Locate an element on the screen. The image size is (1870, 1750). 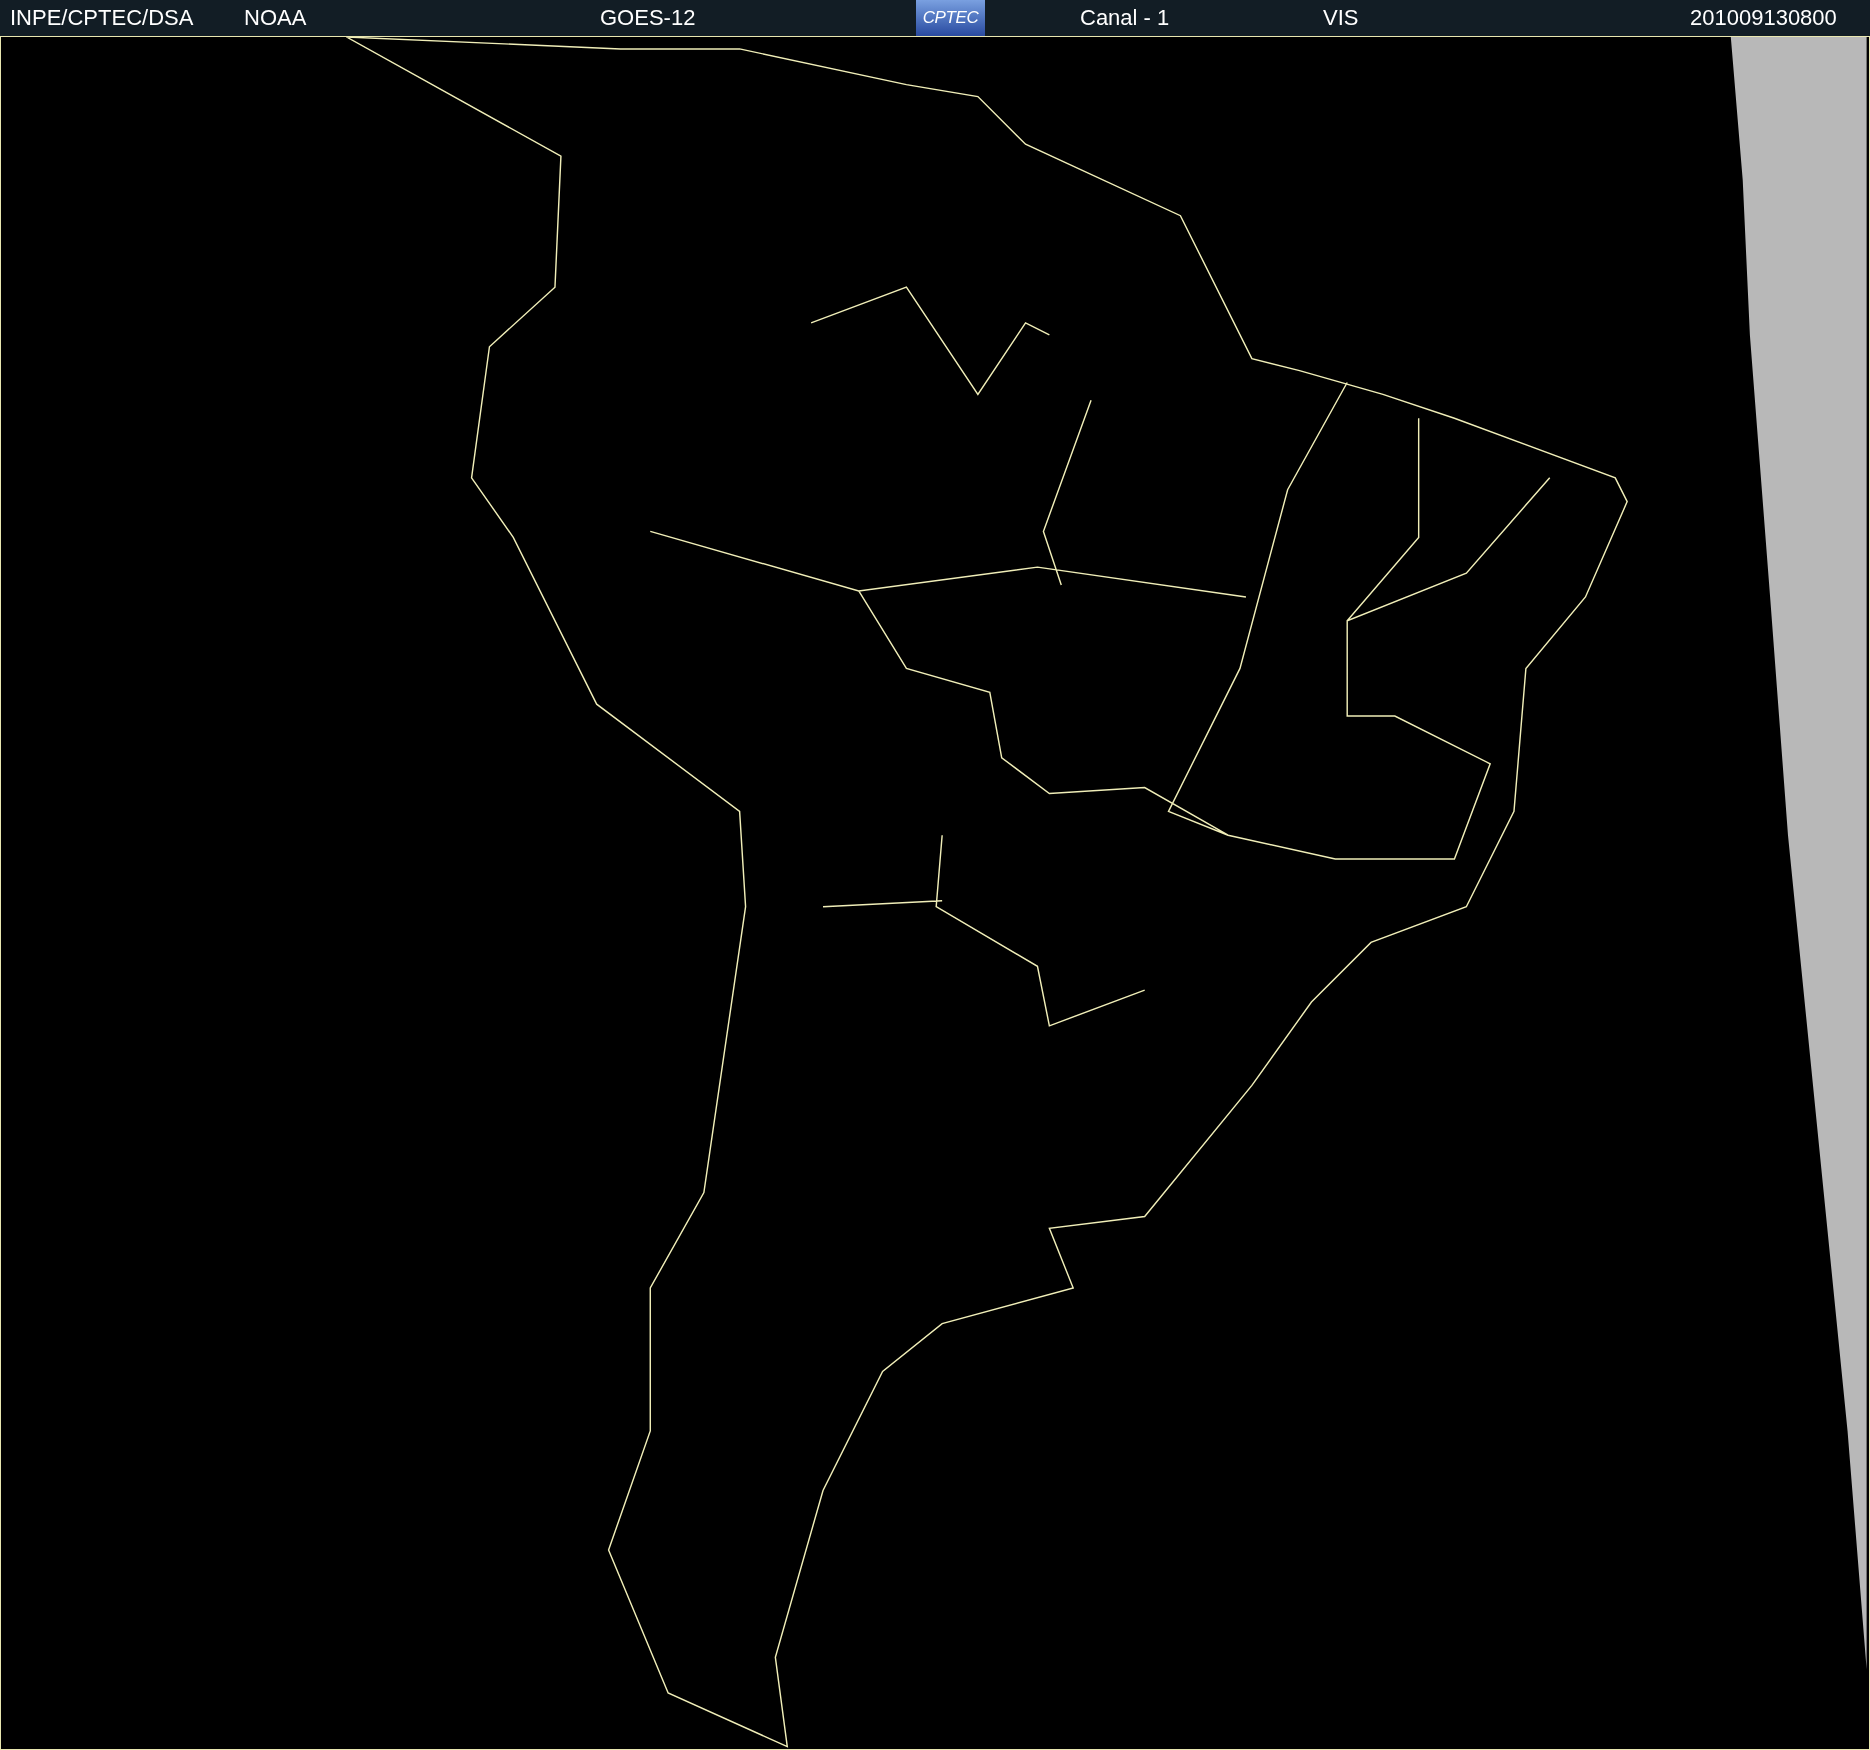
header-label: INPE/CPTEC/DSA is located at coordinates (102, 18).